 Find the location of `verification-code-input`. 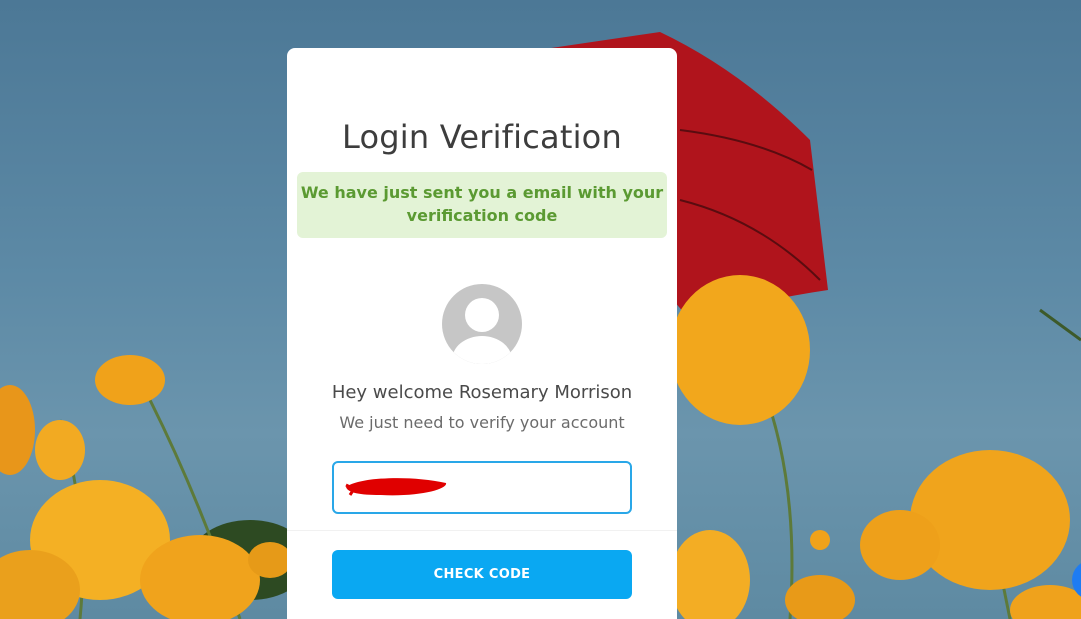

verification-code-input is located at coordinates (482, 487).